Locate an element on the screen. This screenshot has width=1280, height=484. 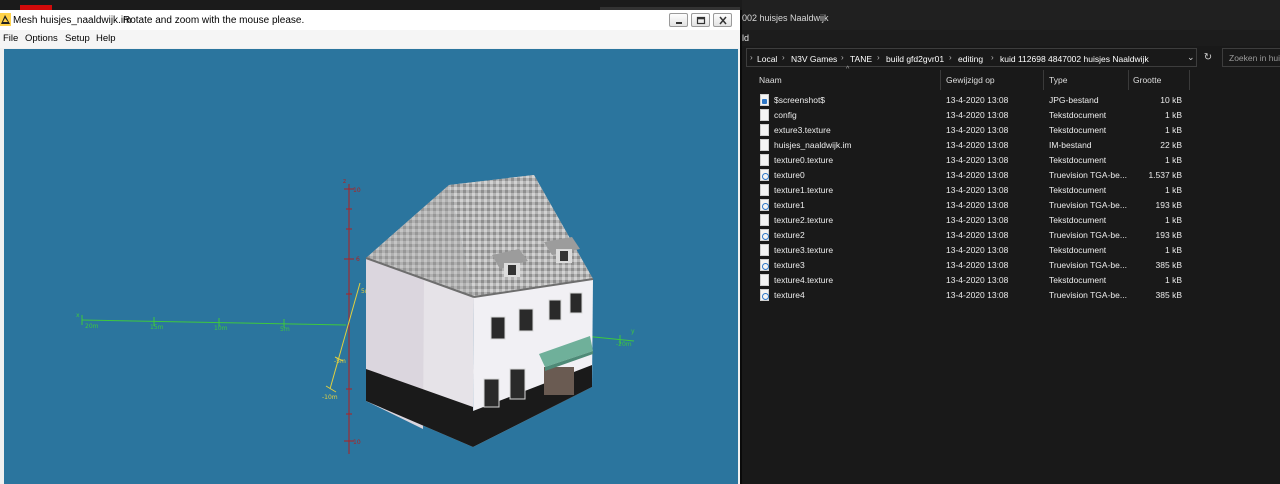
breadcrumb-item: N3V Games is located at coordinates (814, 59).